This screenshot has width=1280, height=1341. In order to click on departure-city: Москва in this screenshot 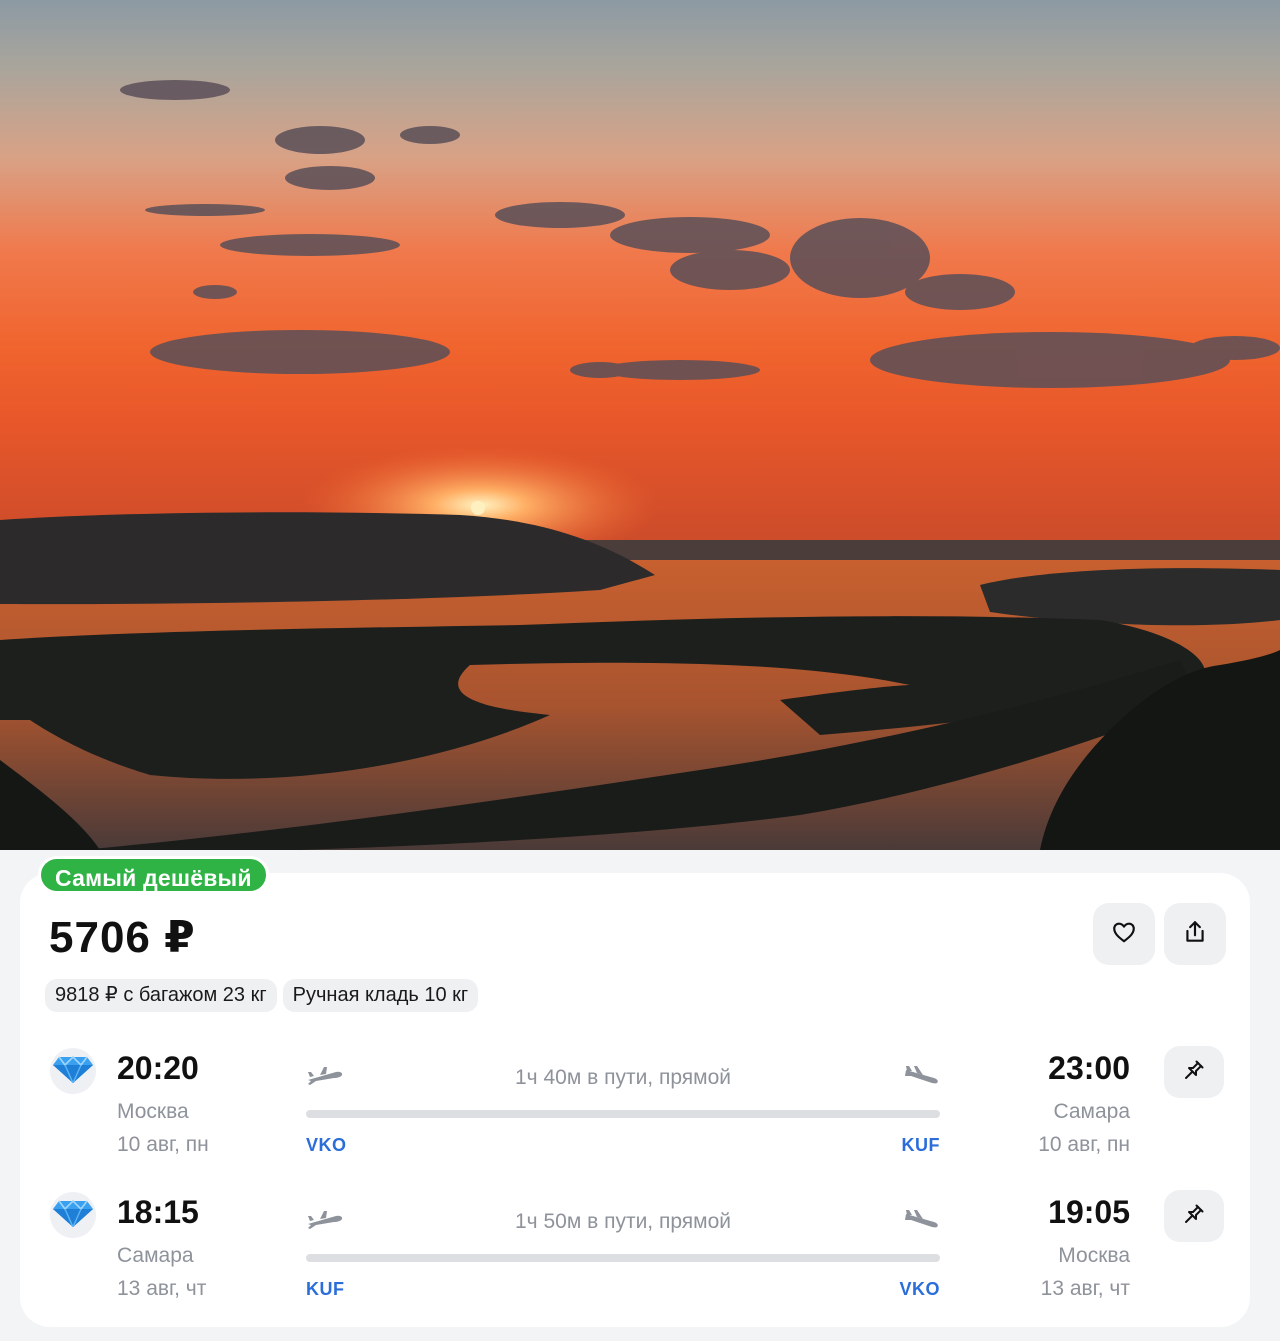, I will do `click(153, 1111)`.